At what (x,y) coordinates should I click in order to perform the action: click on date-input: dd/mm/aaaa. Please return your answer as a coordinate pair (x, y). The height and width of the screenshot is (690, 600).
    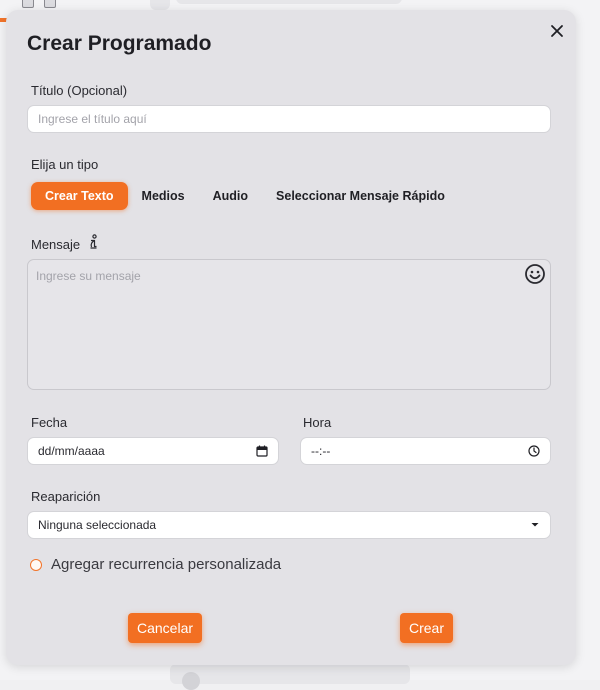
    Looking at the image, I should click on (153, 451).